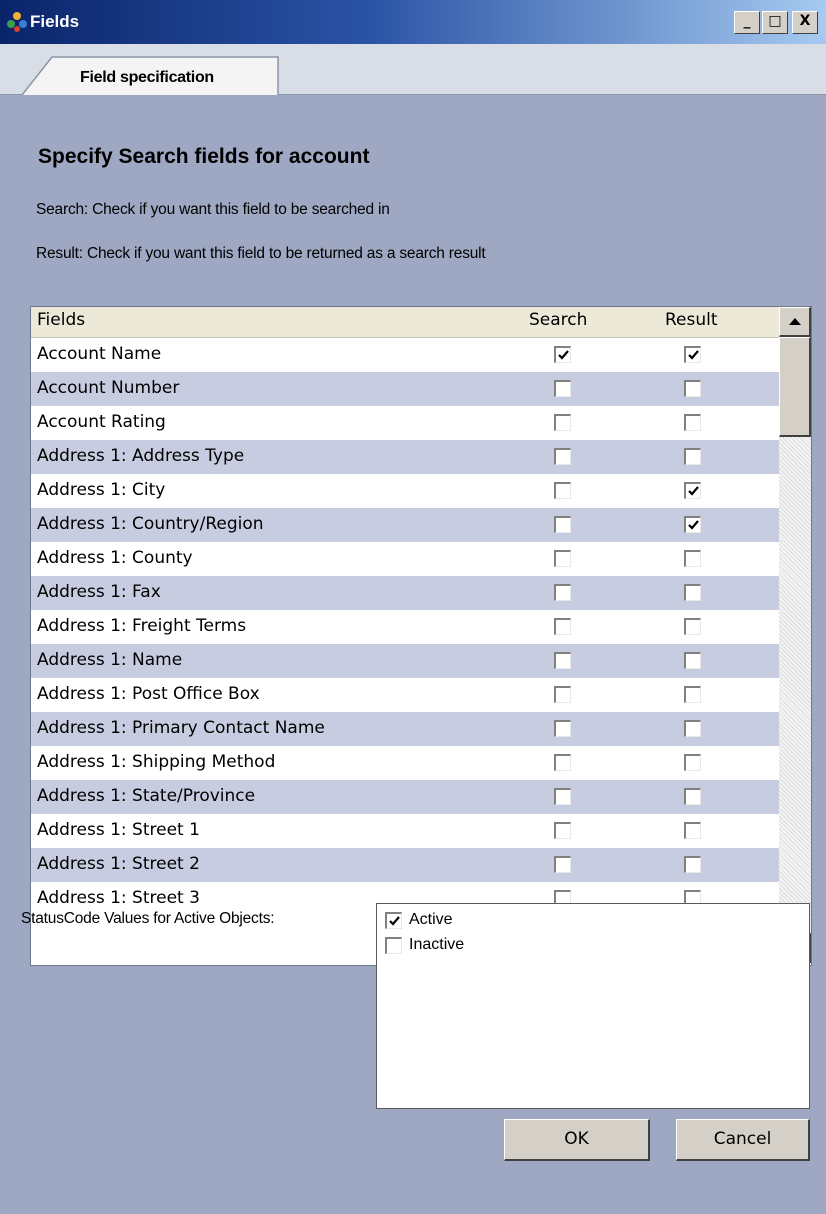  I want to click on field-name: Address 1: Freight Terms, so click(142, 626).